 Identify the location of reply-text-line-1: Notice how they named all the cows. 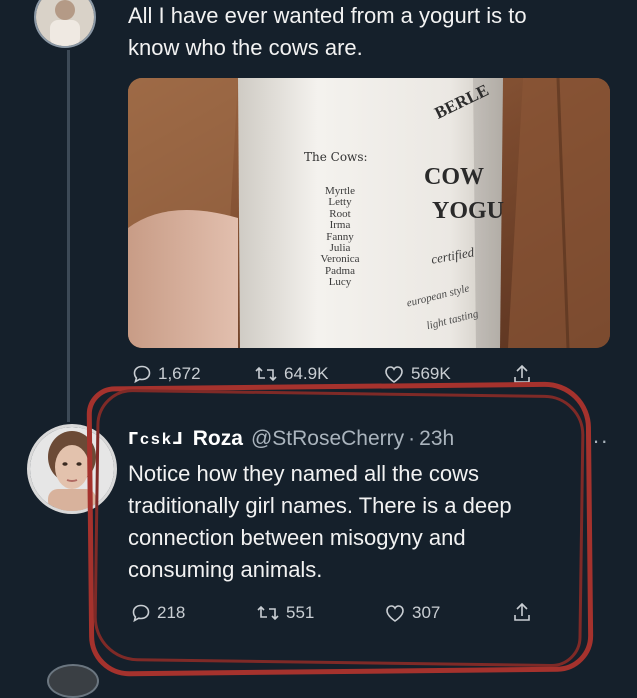
(303, 473).